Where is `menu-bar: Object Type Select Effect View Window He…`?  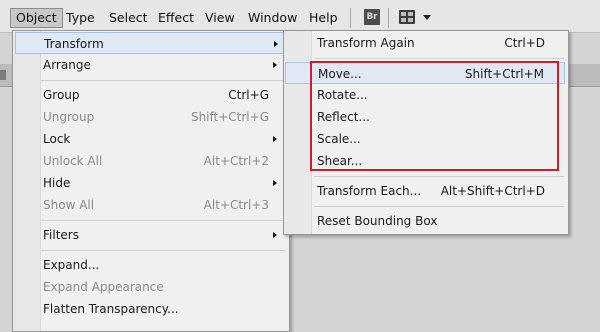
menu-bar: Object Type Select Effect View Window He… is located at coordinates (300, 16).